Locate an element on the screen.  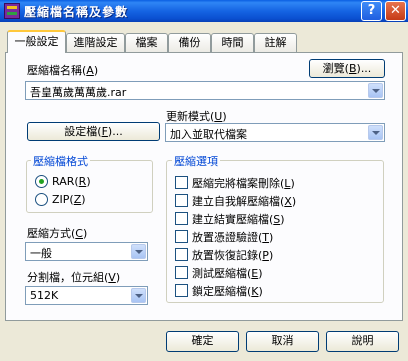
split-volumes-combo: 512K is located at coordinates (86, 295).